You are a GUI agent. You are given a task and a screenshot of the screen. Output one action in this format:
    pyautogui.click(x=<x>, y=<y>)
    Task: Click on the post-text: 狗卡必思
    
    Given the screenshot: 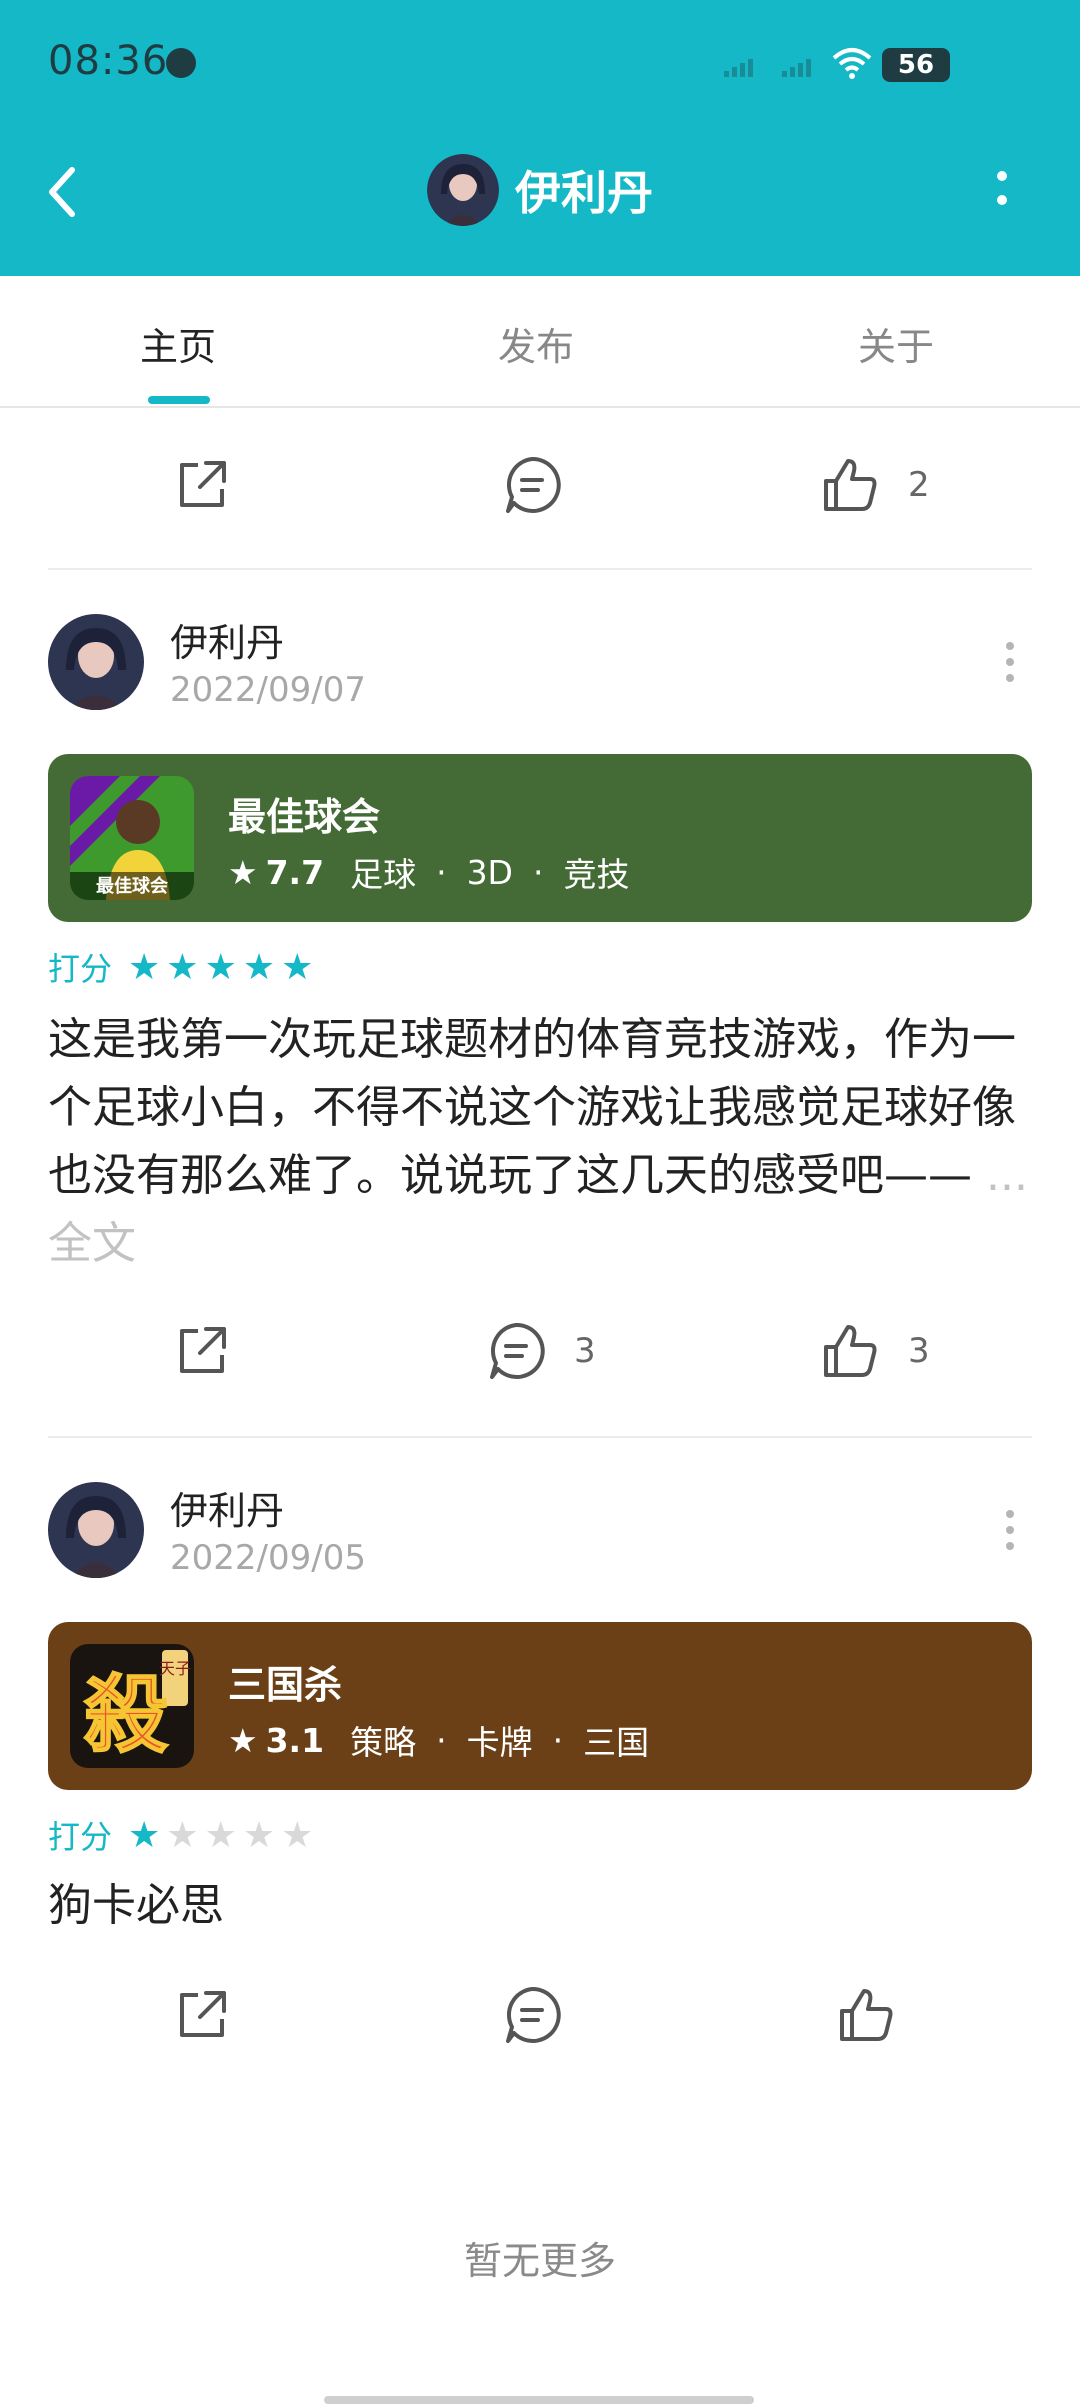 What is the action you would take?
    pyautogui.click(x=540, y=1906)
    